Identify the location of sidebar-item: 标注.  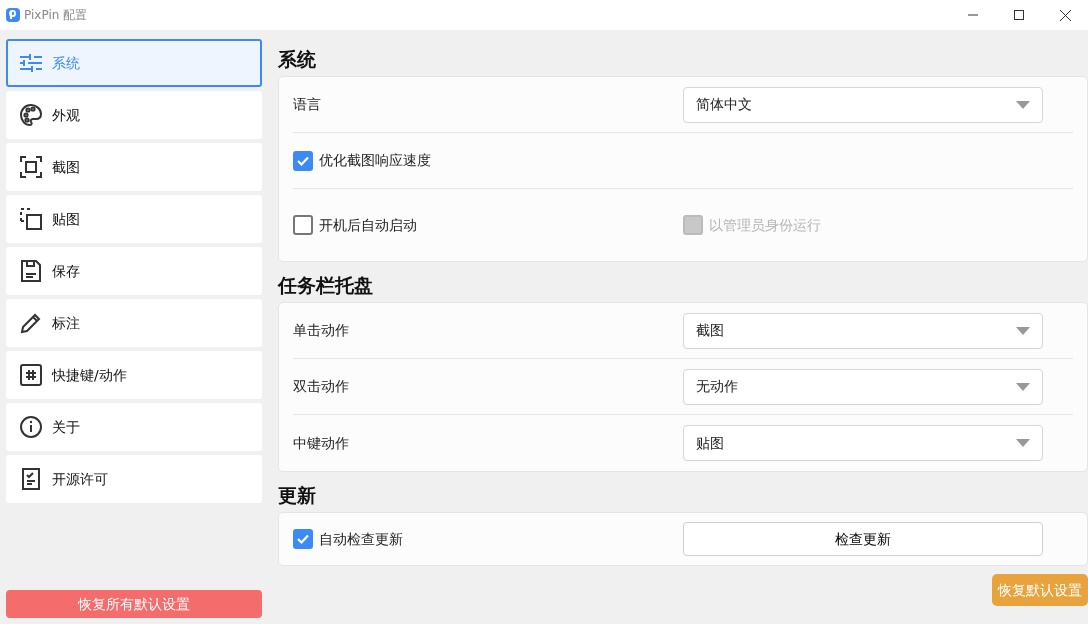
(134, 323).